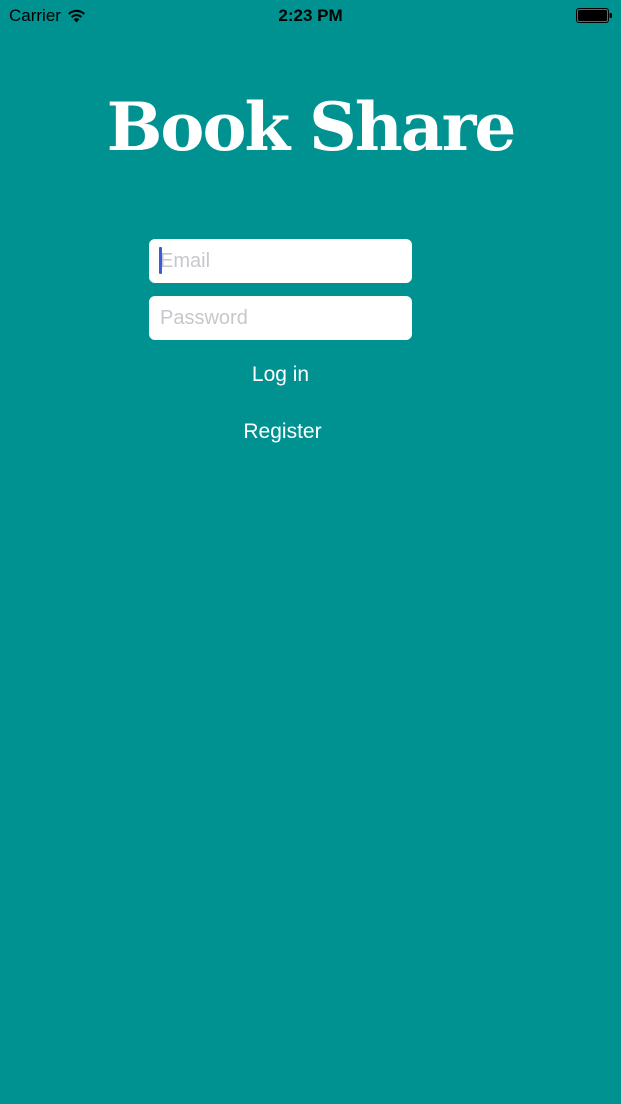 This screenshot has width=621, height=1104. I want to click on status-time: 2:23 PM, so click(310, 15).